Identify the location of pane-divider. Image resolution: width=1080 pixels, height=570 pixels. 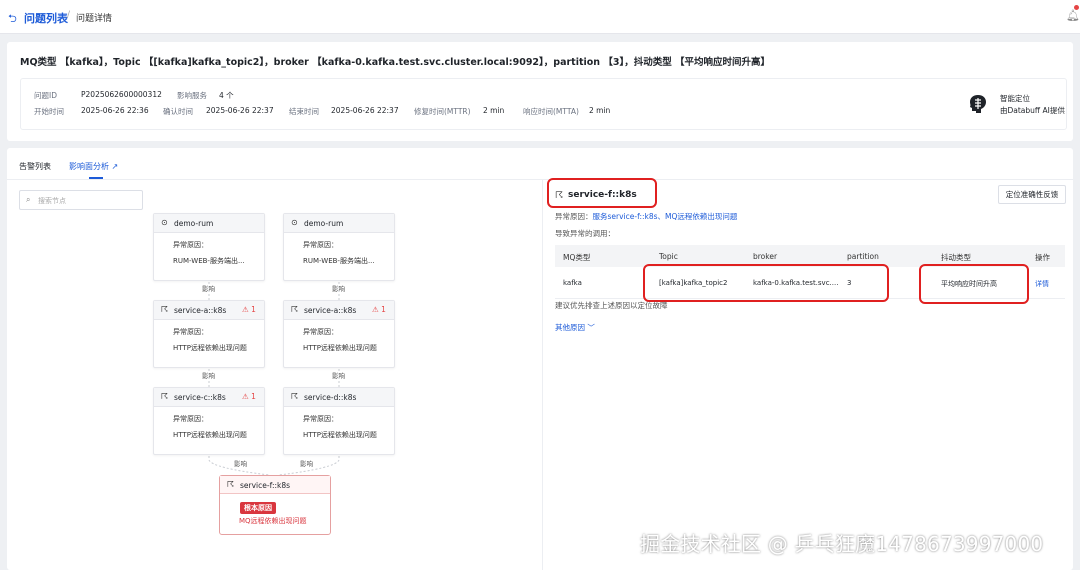
(542, 375).